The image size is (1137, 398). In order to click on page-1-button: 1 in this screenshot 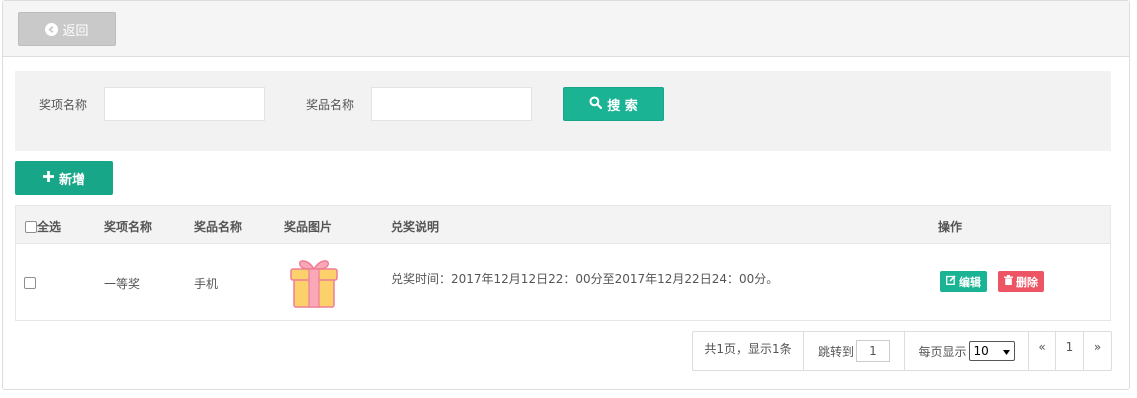, I will do `click(1070, 351)`.